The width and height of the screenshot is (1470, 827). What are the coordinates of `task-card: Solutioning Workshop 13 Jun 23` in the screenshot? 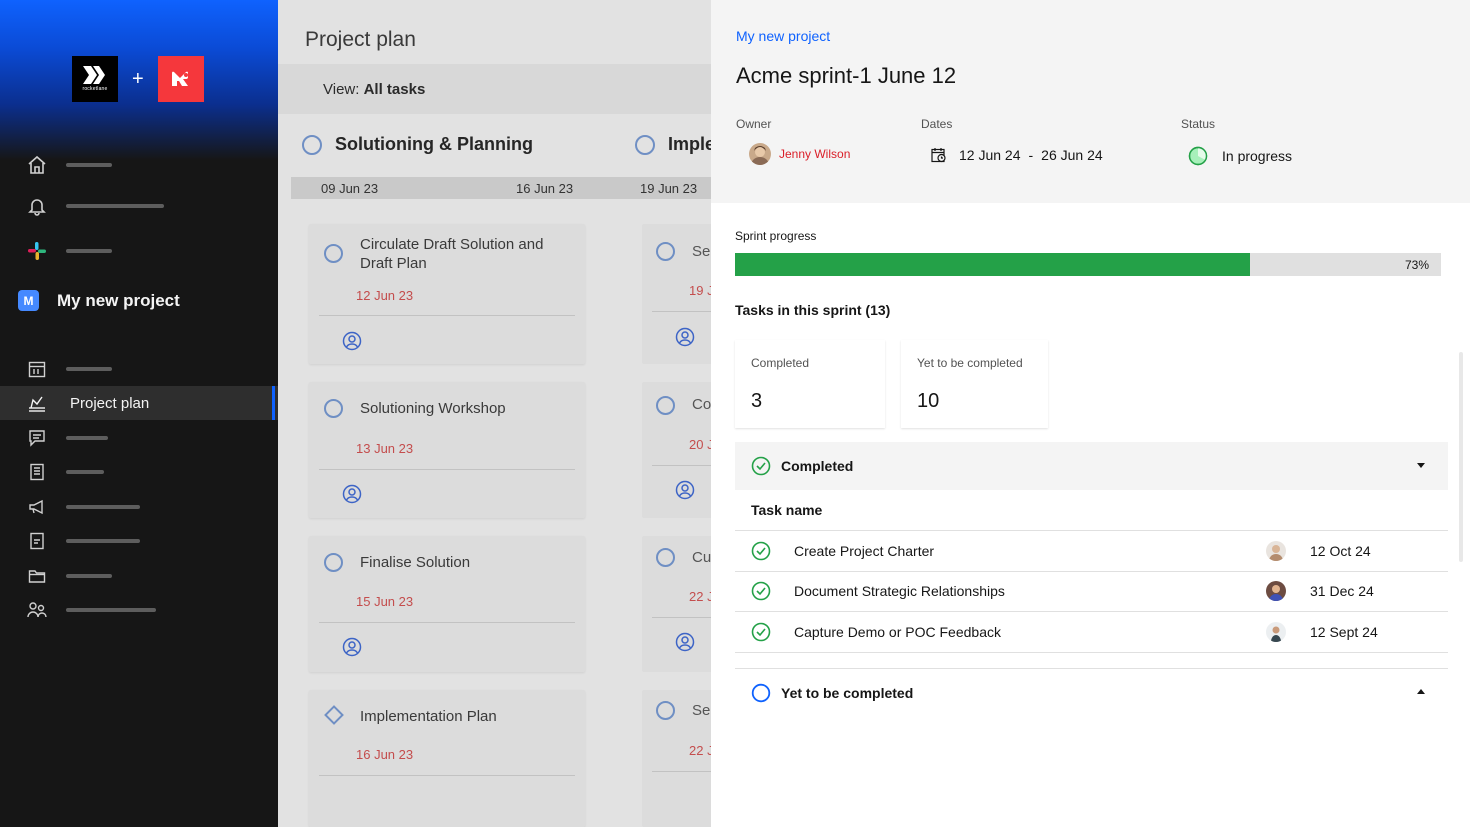 It's located at (447, 450).